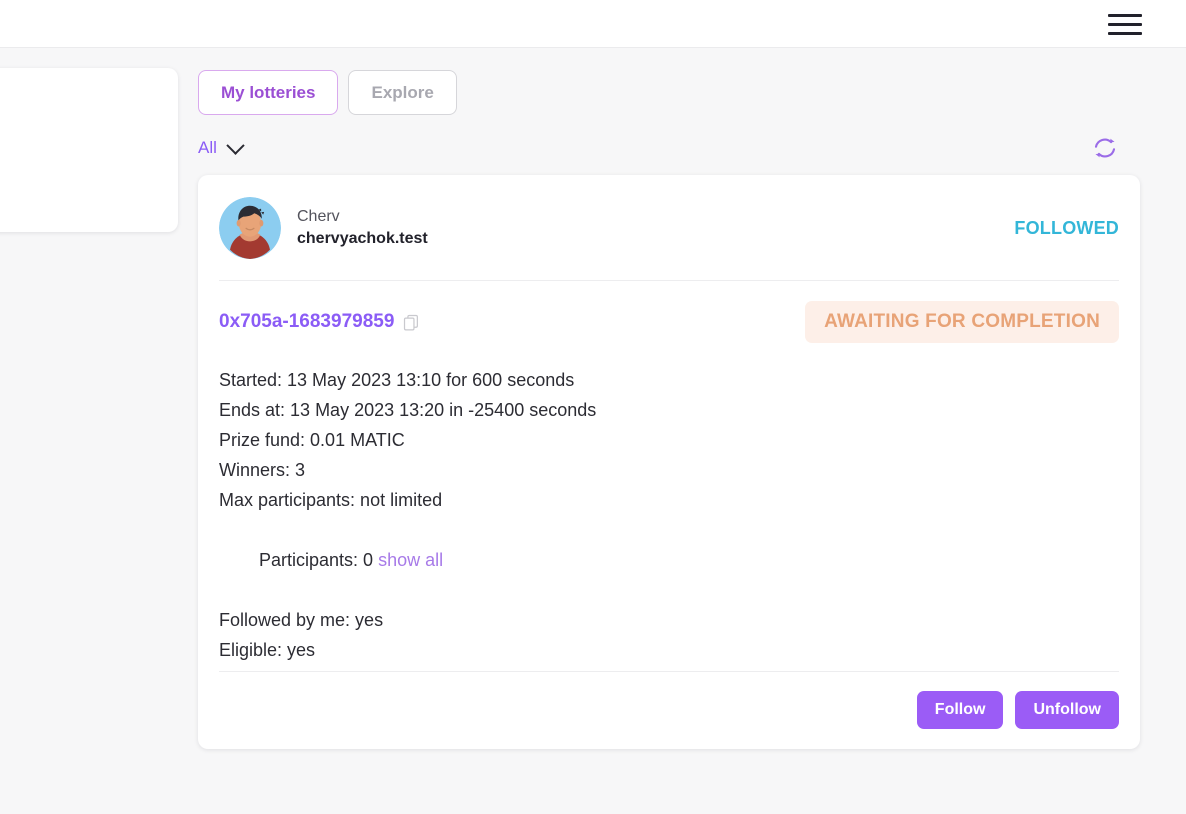  What do you see at coordinates (362, 228) in the screenshot?
I see `owner-text: Cherv chervyachok.test` at bounding box center [362, 228].